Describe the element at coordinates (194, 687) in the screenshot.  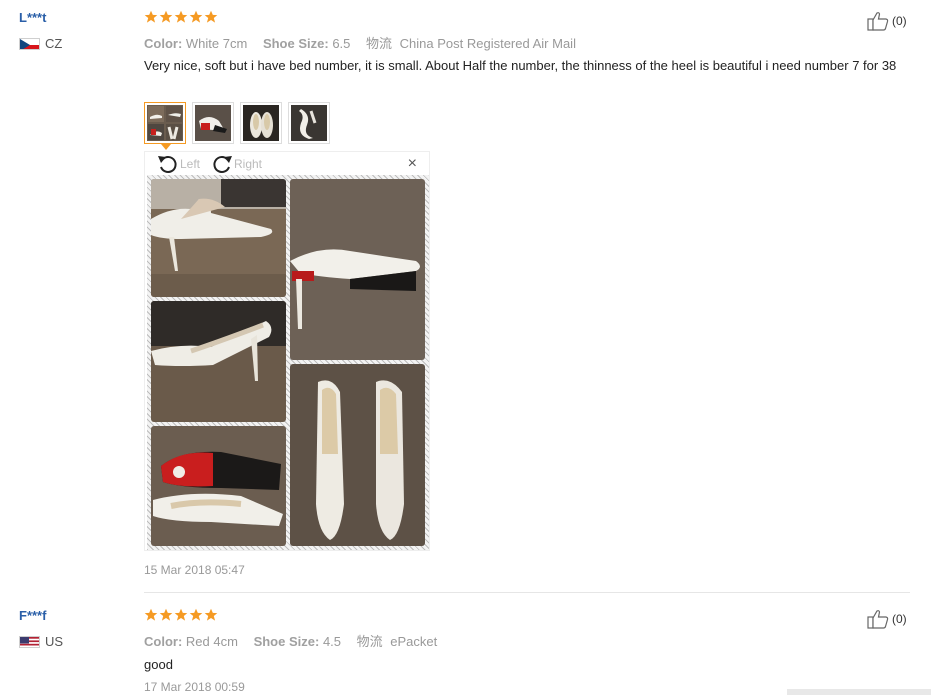
I see `review-date: 17 Mar 2018 00:59` at that location.